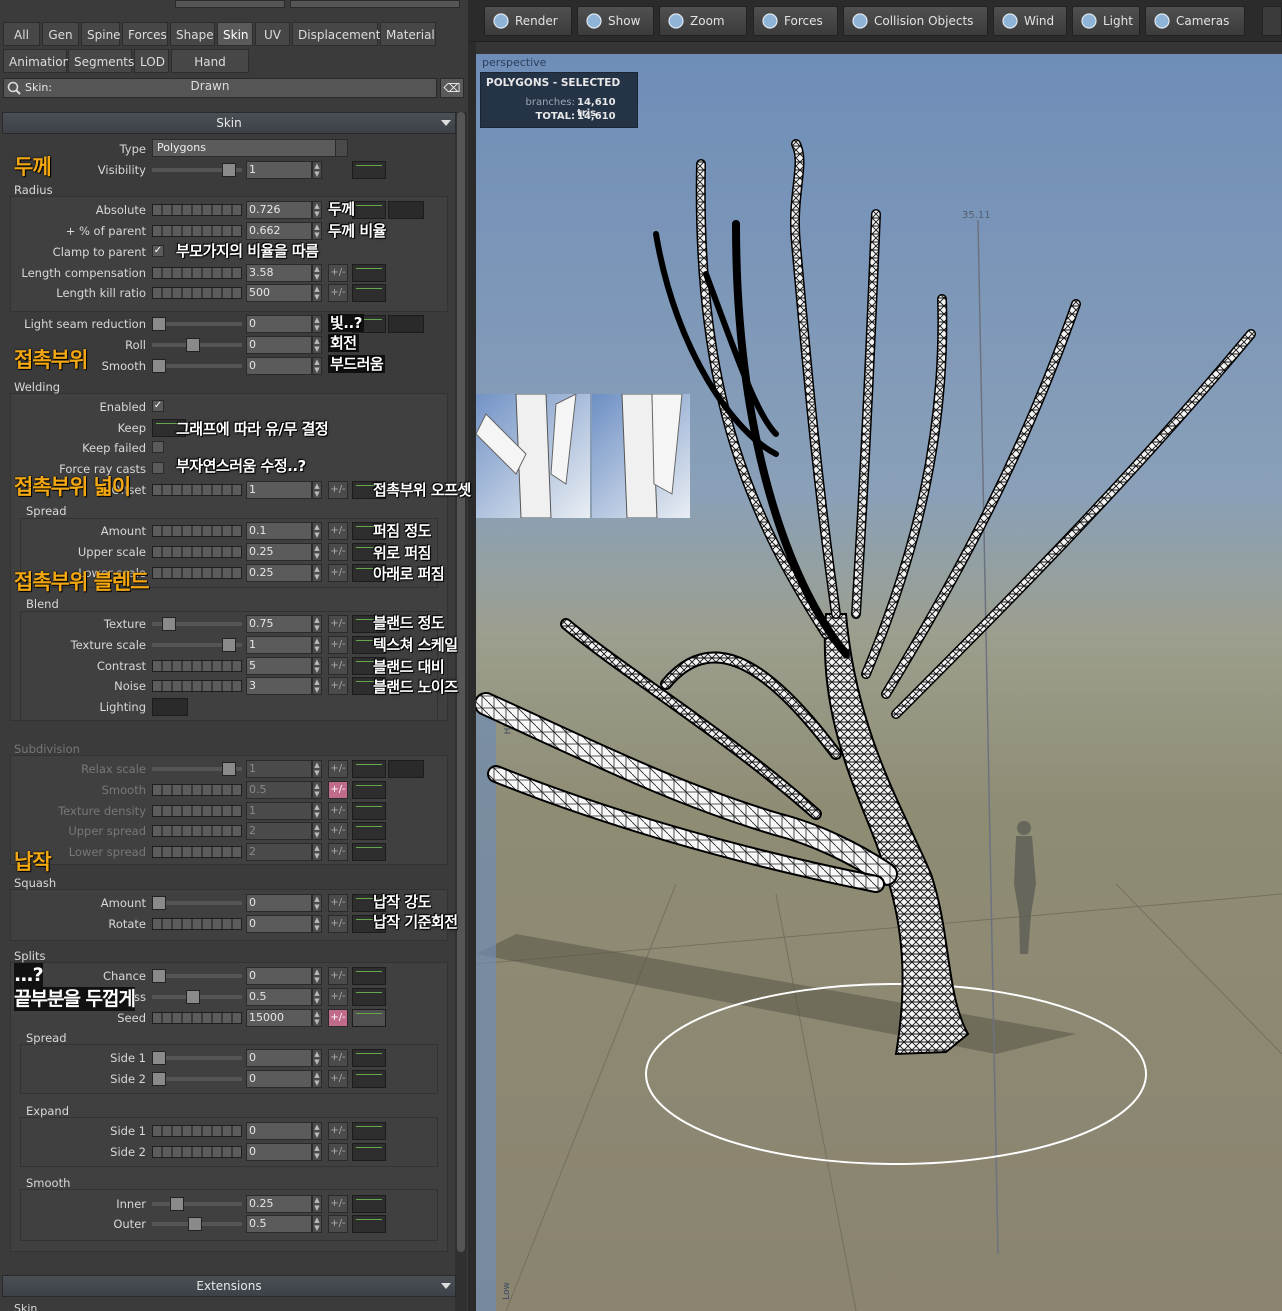  I want to click on tab-gen: Gen, so click(60, 34).